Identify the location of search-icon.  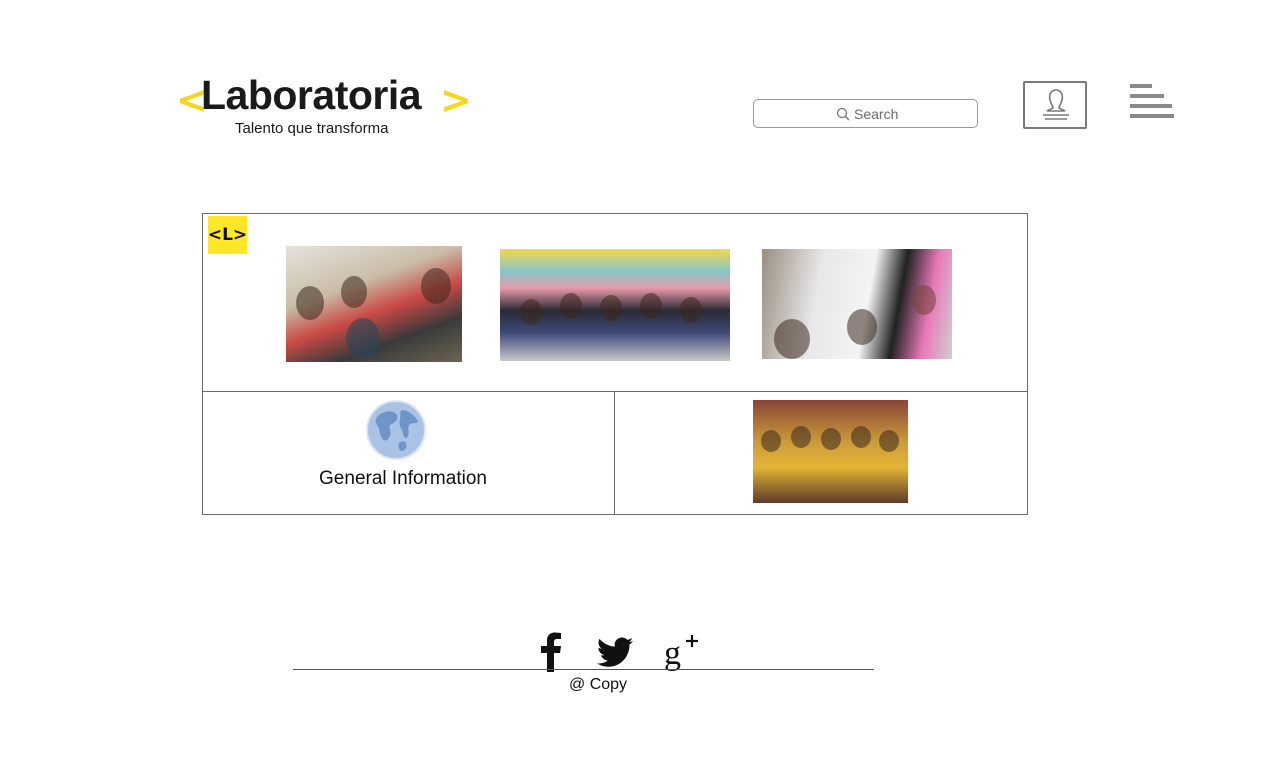
(843, 114).